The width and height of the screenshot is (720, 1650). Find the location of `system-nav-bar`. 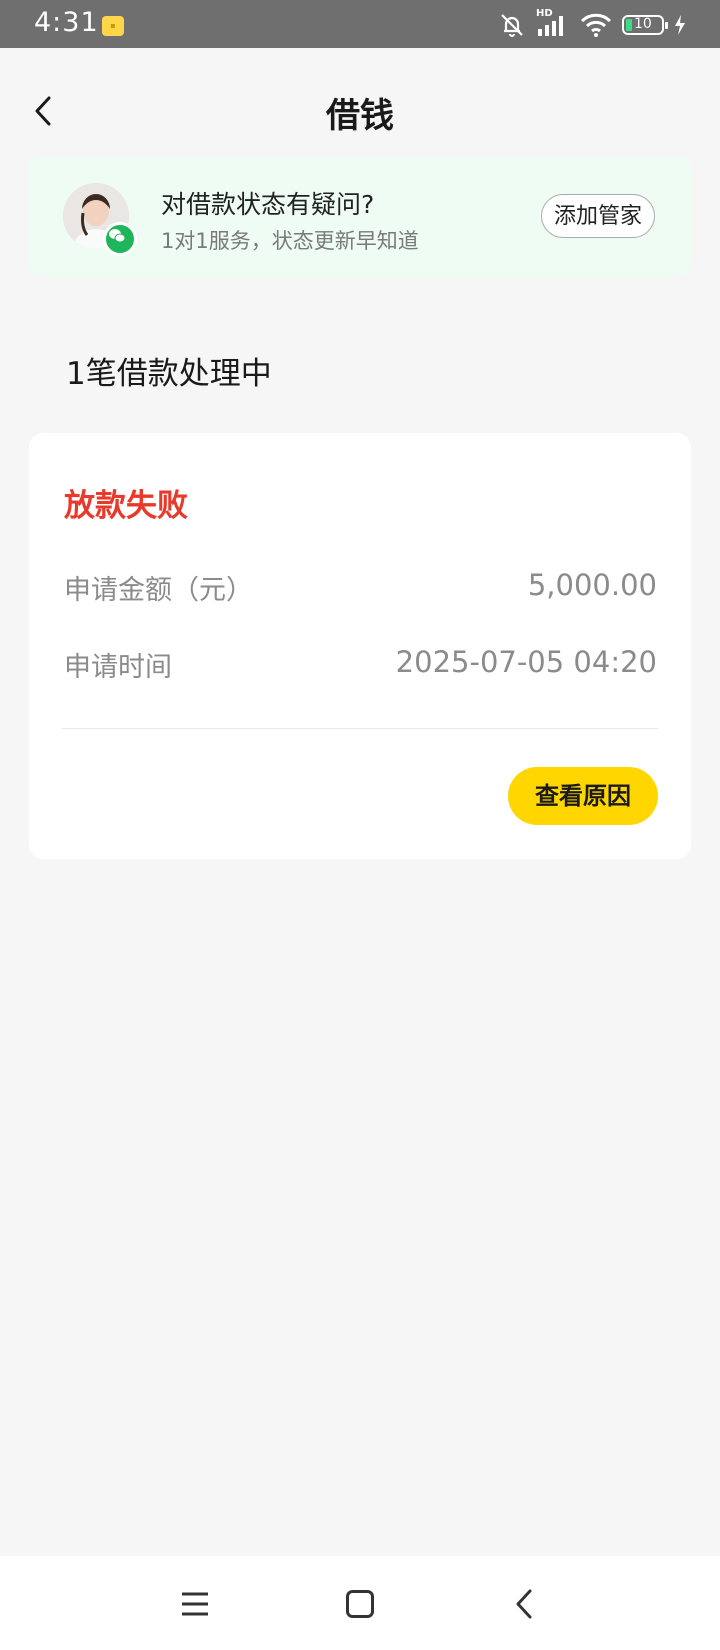

system-nav-bar is located at coordinates (360, 1603).